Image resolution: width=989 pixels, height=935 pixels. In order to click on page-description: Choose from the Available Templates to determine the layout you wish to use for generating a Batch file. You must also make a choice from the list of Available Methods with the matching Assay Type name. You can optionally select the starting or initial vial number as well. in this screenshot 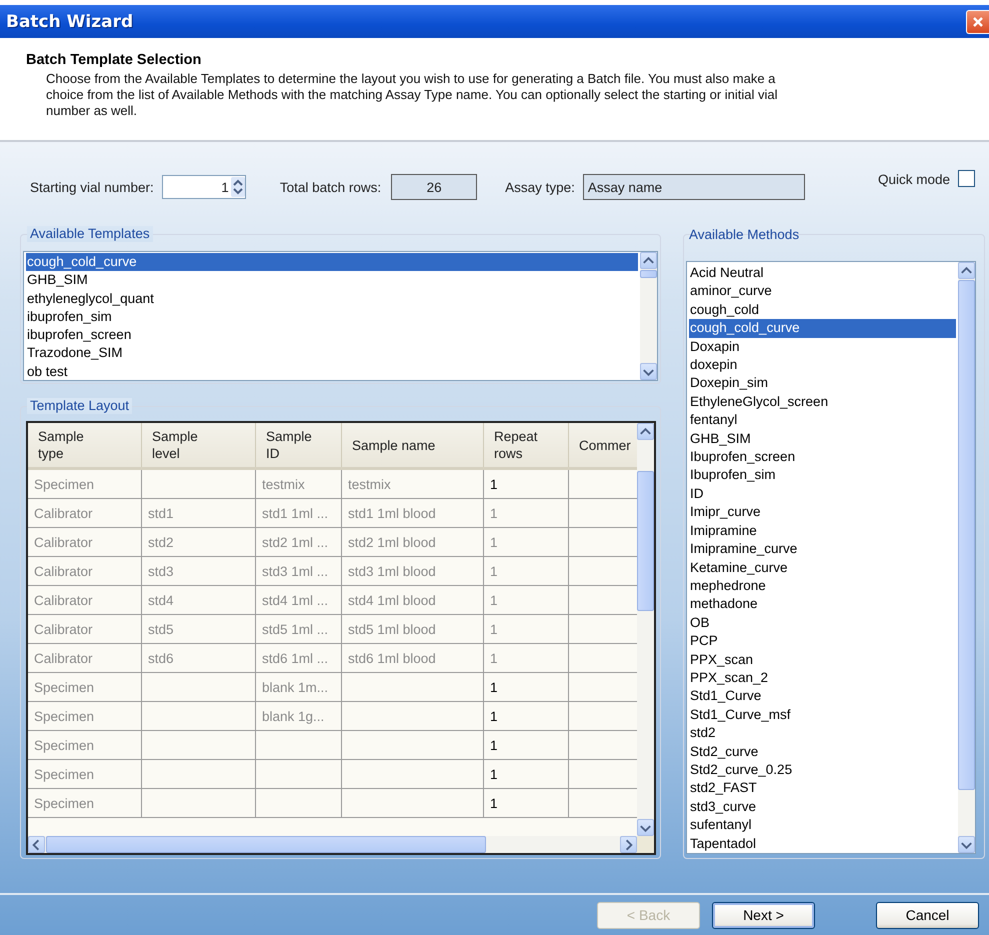, I will do `click(412, 95)`.